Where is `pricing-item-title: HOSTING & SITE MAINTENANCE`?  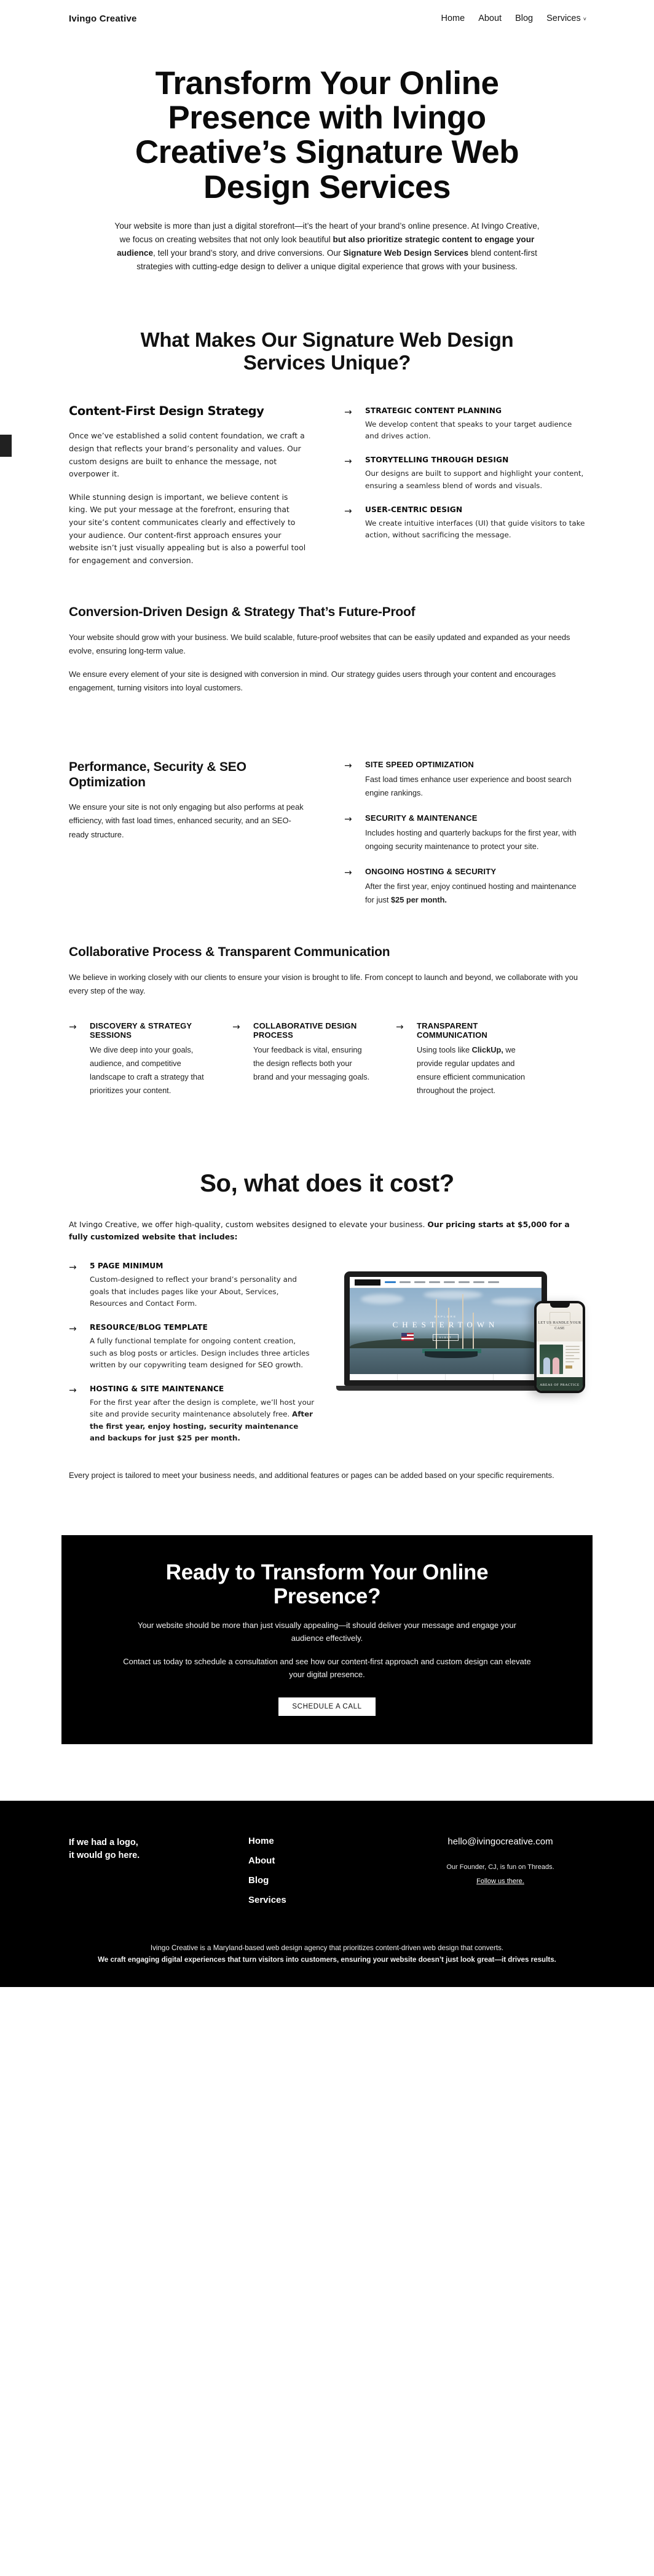
pricing-item-title: HOSTING & SITE MAINTENANCE is located at coordinates (157, 1389).